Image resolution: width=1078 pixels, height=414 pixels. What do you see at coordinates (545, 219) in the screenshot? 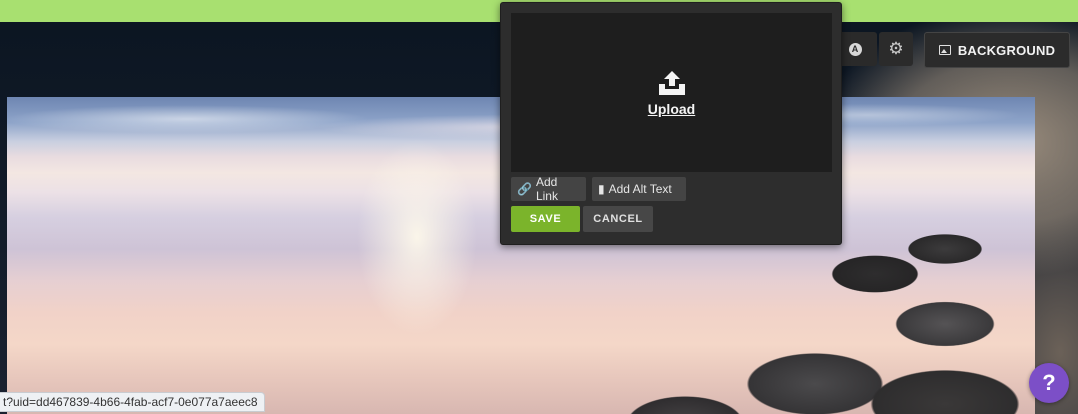
I see `save-button: SAVE` at bounding box center [545, 219].